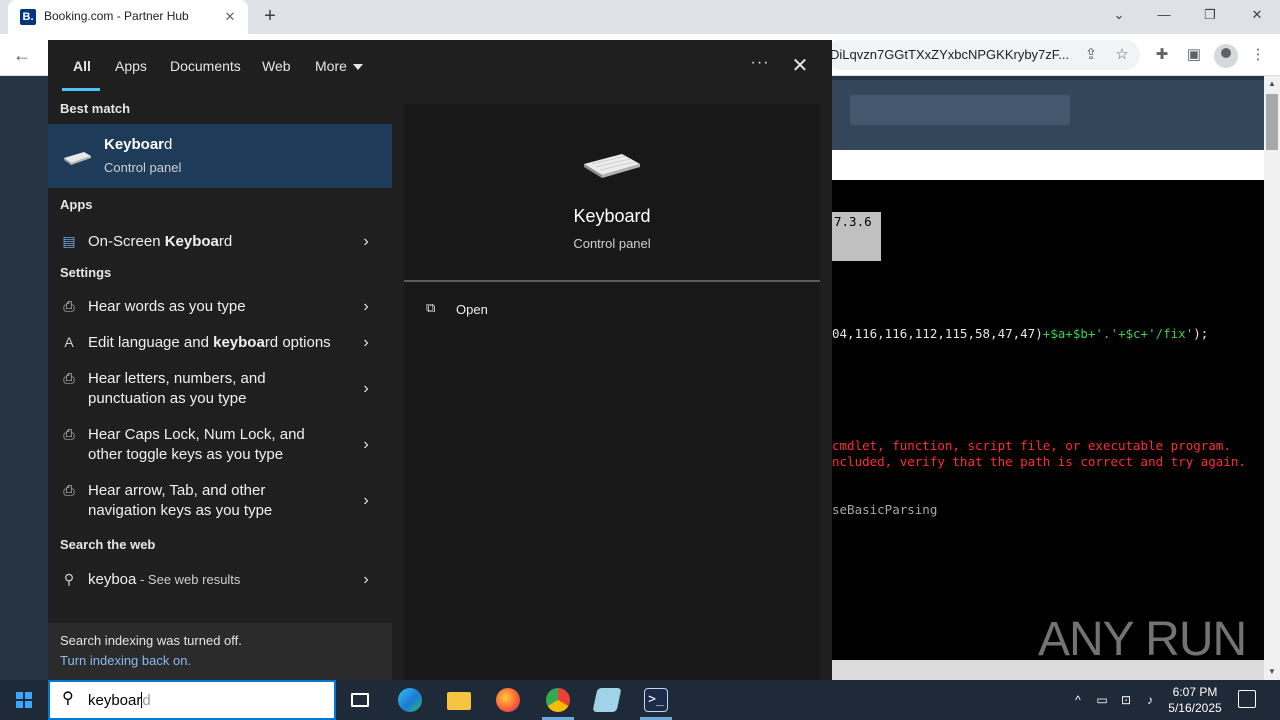  I want to click on tab-search-chevron-icon: ⌄, so click(1119, 15).